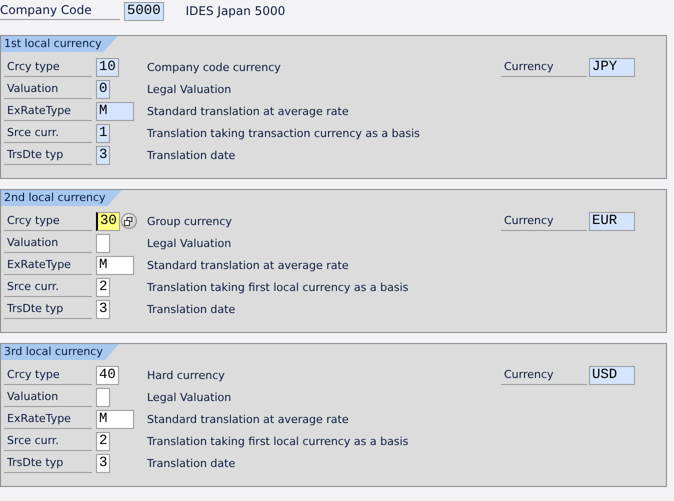 This screenshot has height=501, width=674. What do you see at coordinates (612, 221) in the screenshot?
I see `input-field: EUR` at bounding box center [612, 221].